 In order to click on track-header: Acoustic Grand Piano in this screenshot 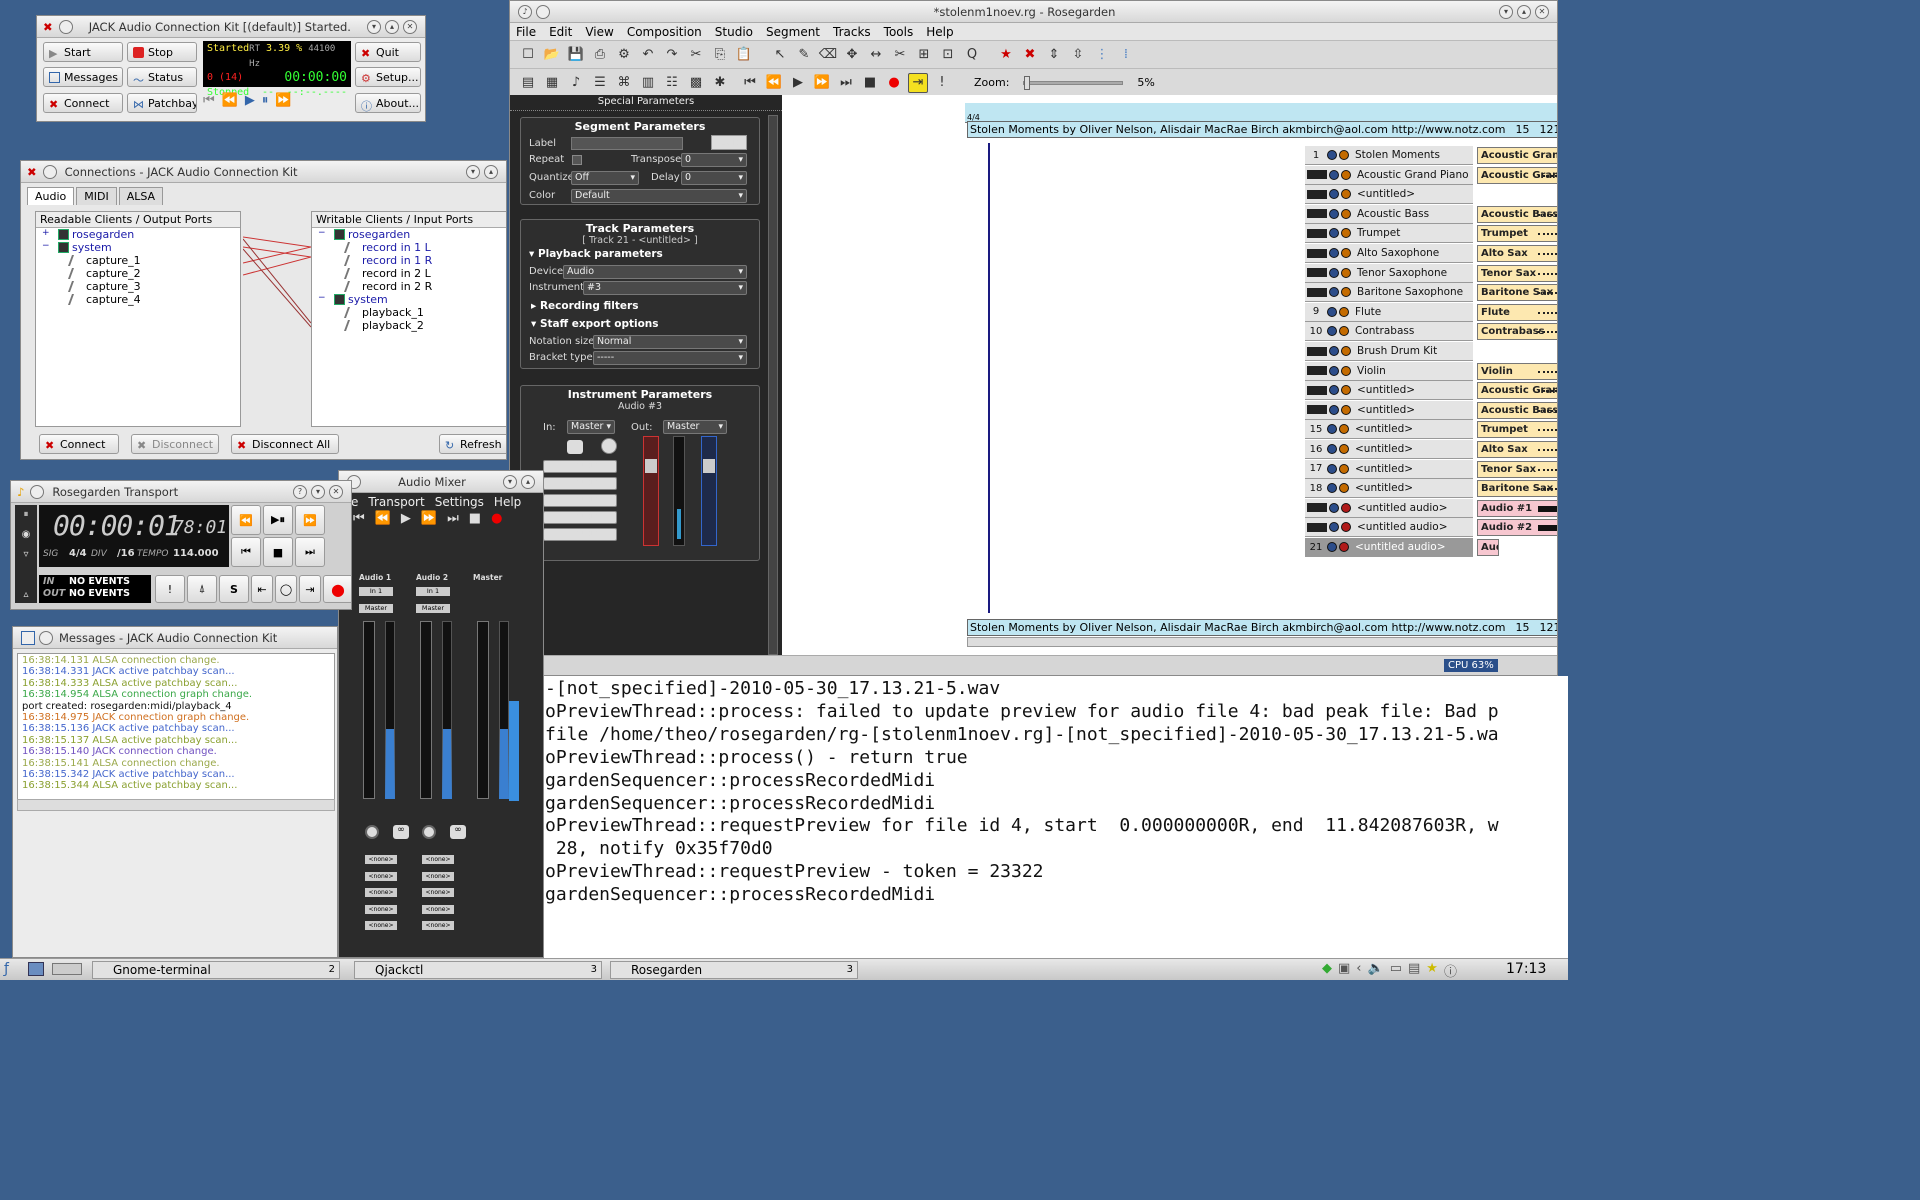, I will do `click(1389, 175)`.